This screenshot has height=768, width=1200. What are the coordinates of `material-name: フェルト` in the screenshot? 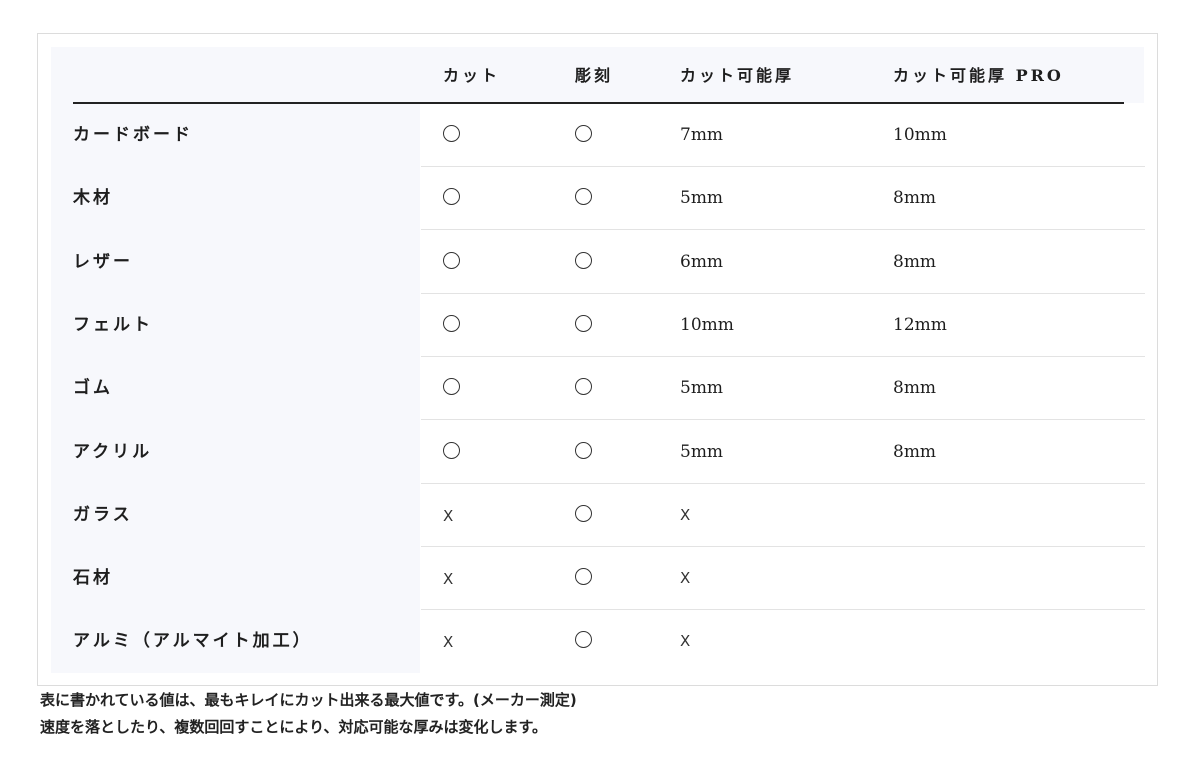 It's located at (113, 324).